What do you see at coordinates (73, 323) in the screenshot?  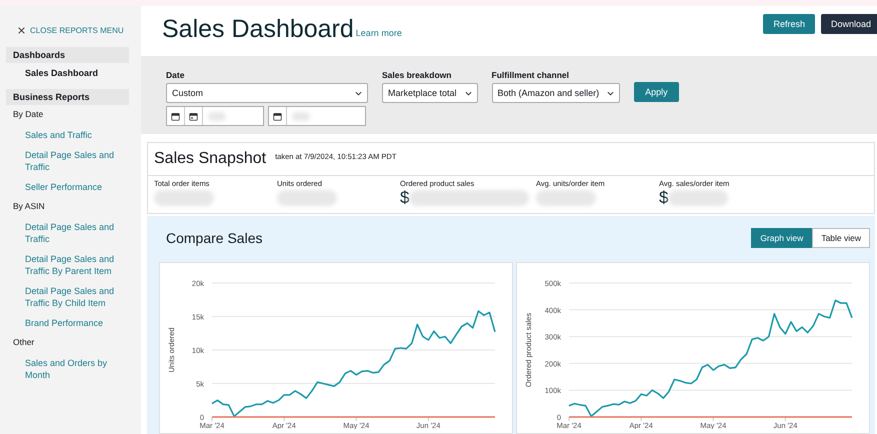 I see `nav-link: Brand Performance` at bounding box center [73, 323].